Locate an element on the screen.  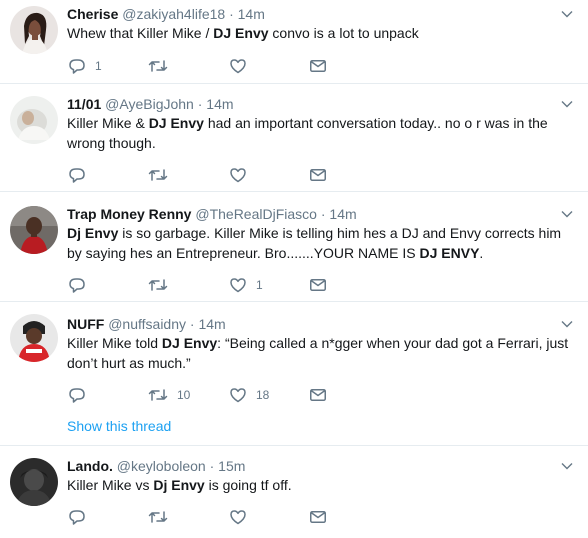
tweet-header: 11/01 @AyeBigJohn · 14m is located at coordinates (150, 104).